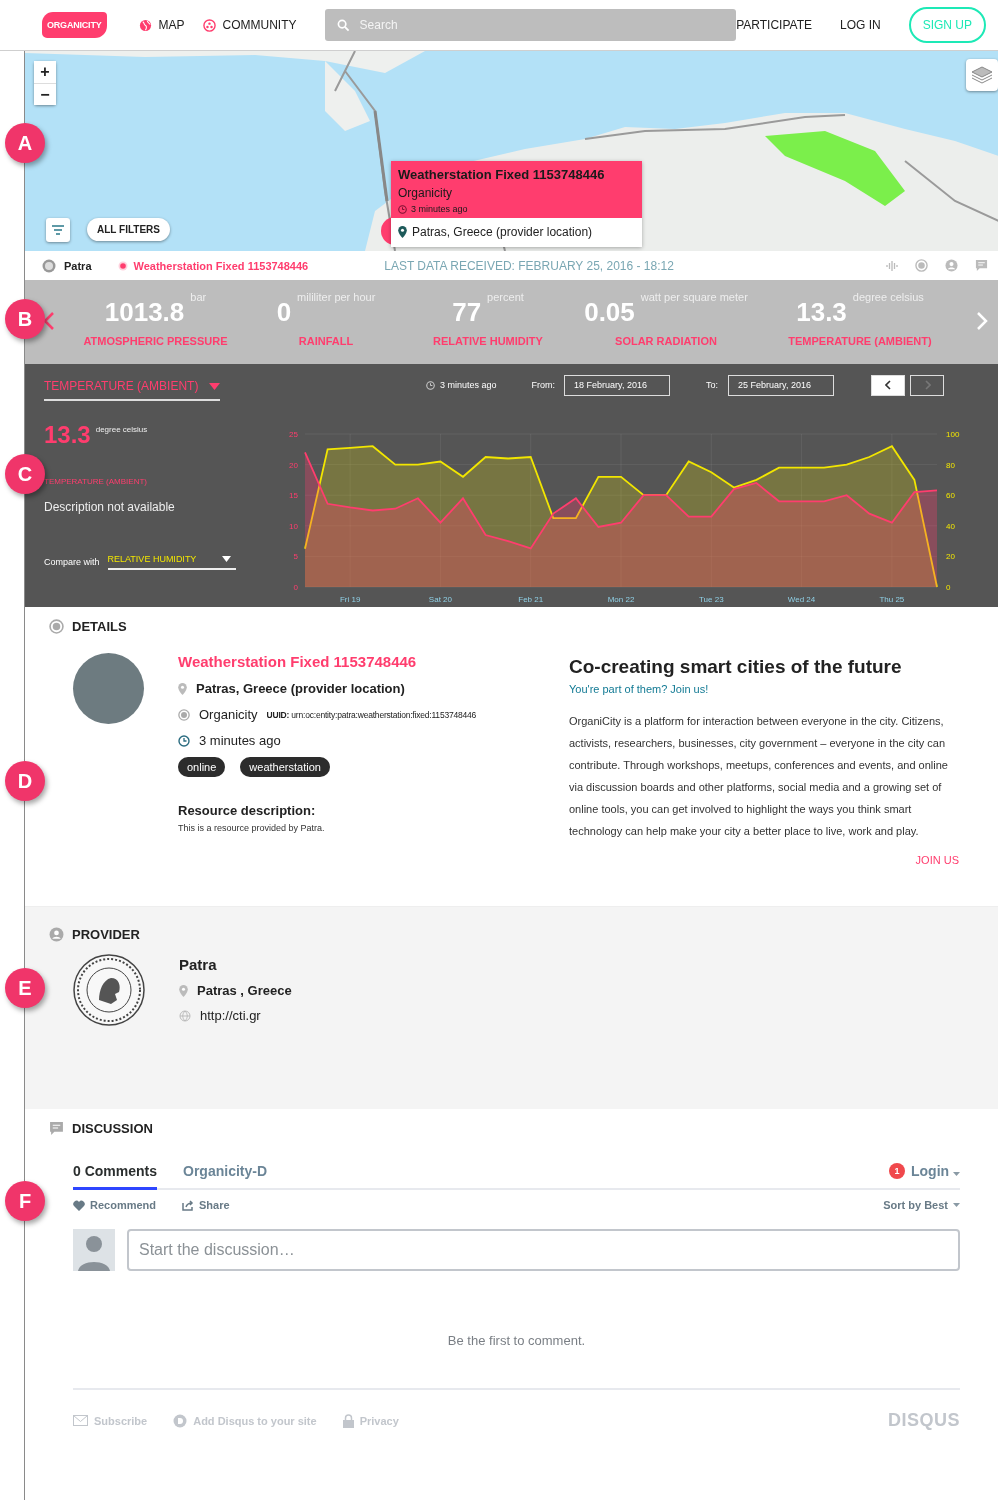  I want to click on sort-menu: Sort by Best, so click(921, 1205).